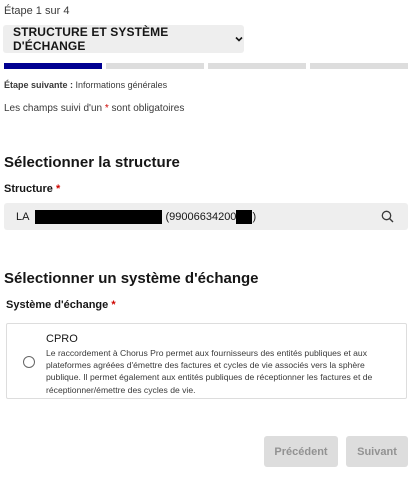  Describe the element at coordinates (148, 108) in the screenshot. I see `required-note-after: sont obligatoires` at that location.